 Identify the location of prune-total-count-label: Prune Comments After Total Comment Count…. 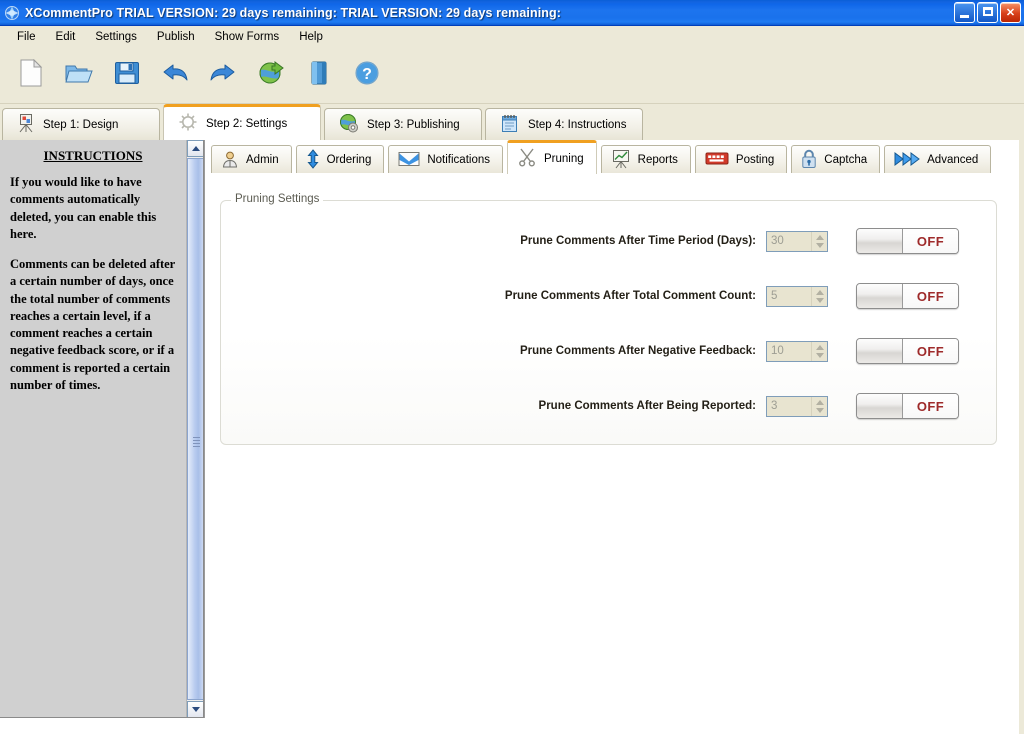
(630, 296).